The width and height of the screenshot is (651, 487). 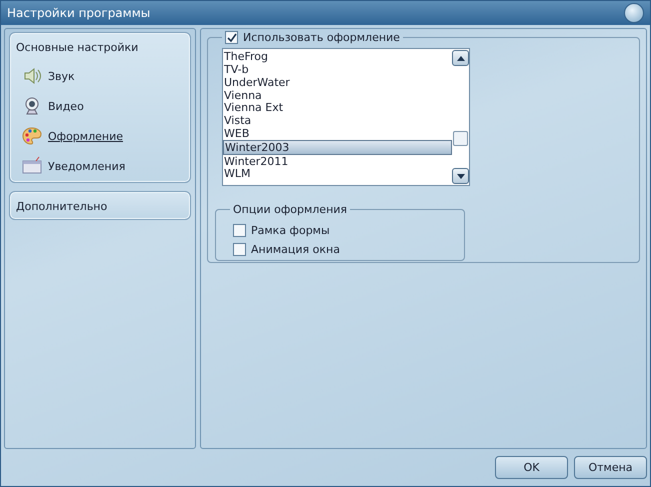 I want to click on checkbox-label: Анимация окна, so click(x=295, y=249).